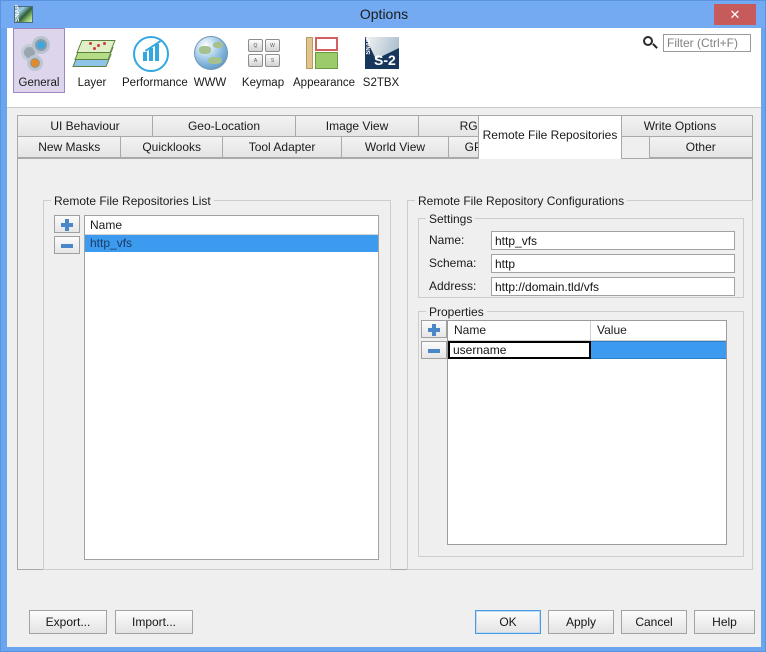 The image size is (766, 652). I want to click on category-layer: Layer, so click(92, 60).